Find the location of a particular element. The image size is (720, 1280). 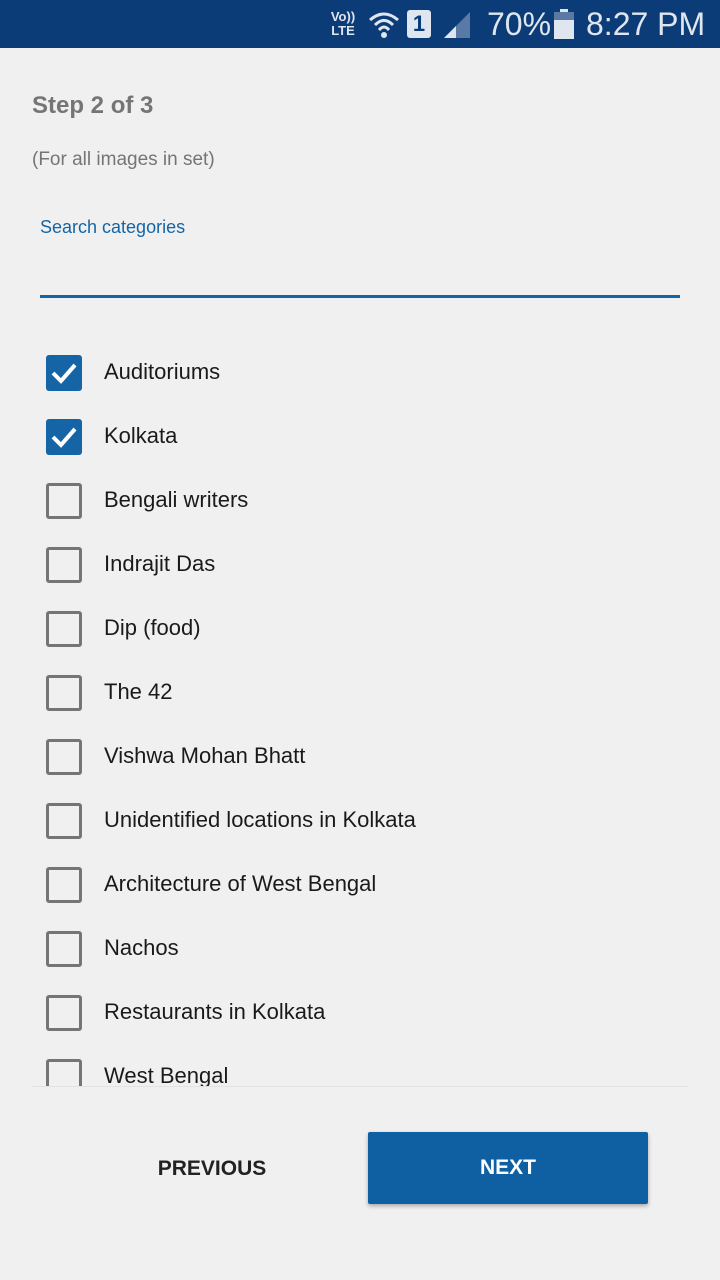

page-title: Step 2 of 3 is located at coordinates (93, 105).